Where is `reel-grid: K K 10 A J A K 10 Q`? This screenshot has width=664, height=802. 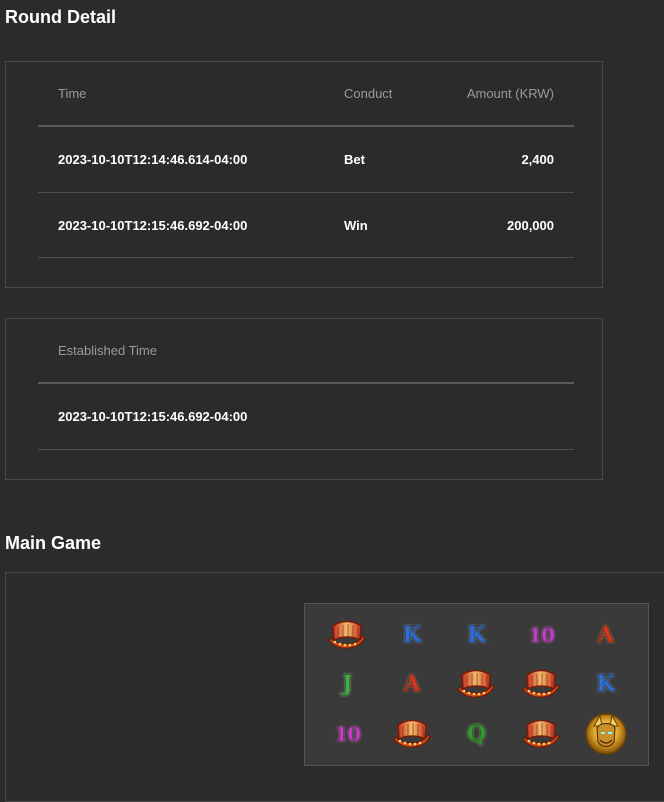 reel-grid: K K 10 A J A K 10 Q is located at coordinates (476, 684).